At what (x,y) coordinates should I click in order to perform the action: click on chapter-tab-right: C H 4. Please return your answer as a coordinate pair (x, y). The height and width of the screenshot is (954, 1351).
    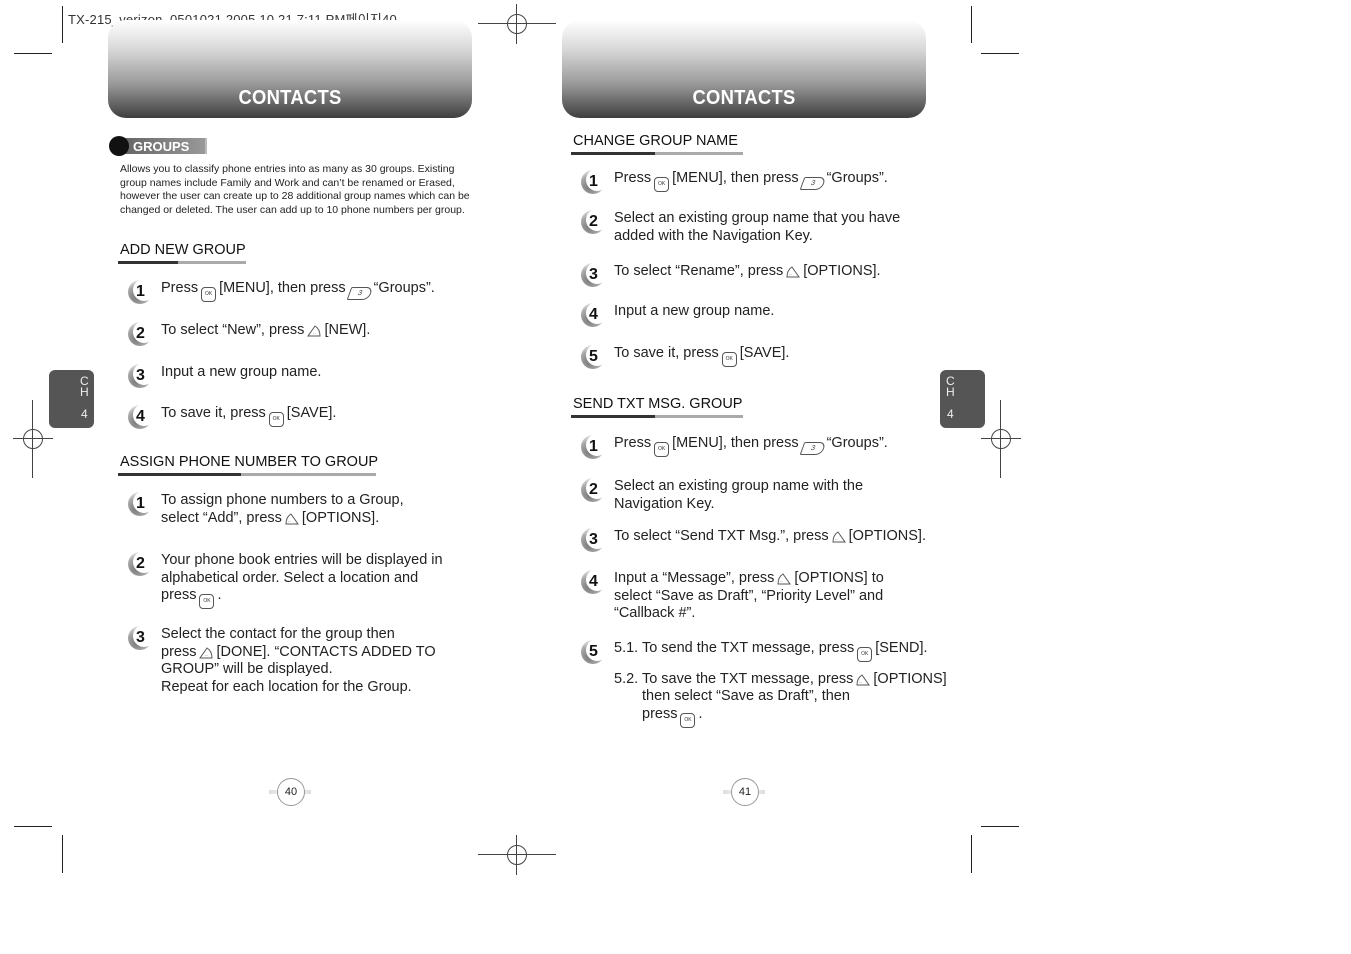
    Looking at the image, I should click on (962, 399).